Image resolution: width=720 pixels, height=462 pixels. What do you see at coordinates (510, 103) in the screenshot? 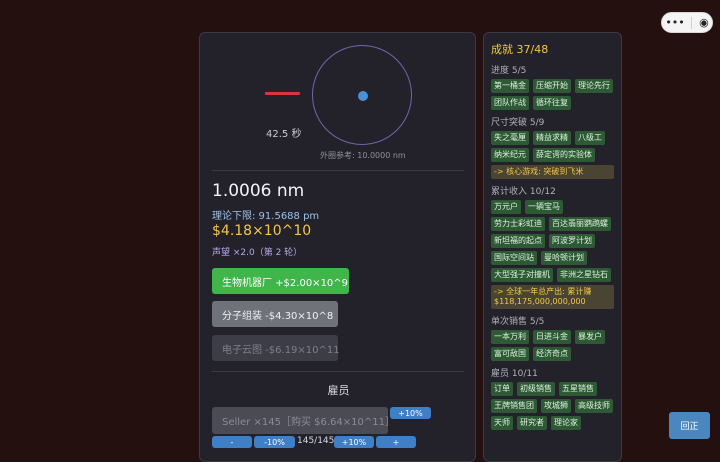
I see `achievement-chip: 团队作战` at bounding box center [510, 103].